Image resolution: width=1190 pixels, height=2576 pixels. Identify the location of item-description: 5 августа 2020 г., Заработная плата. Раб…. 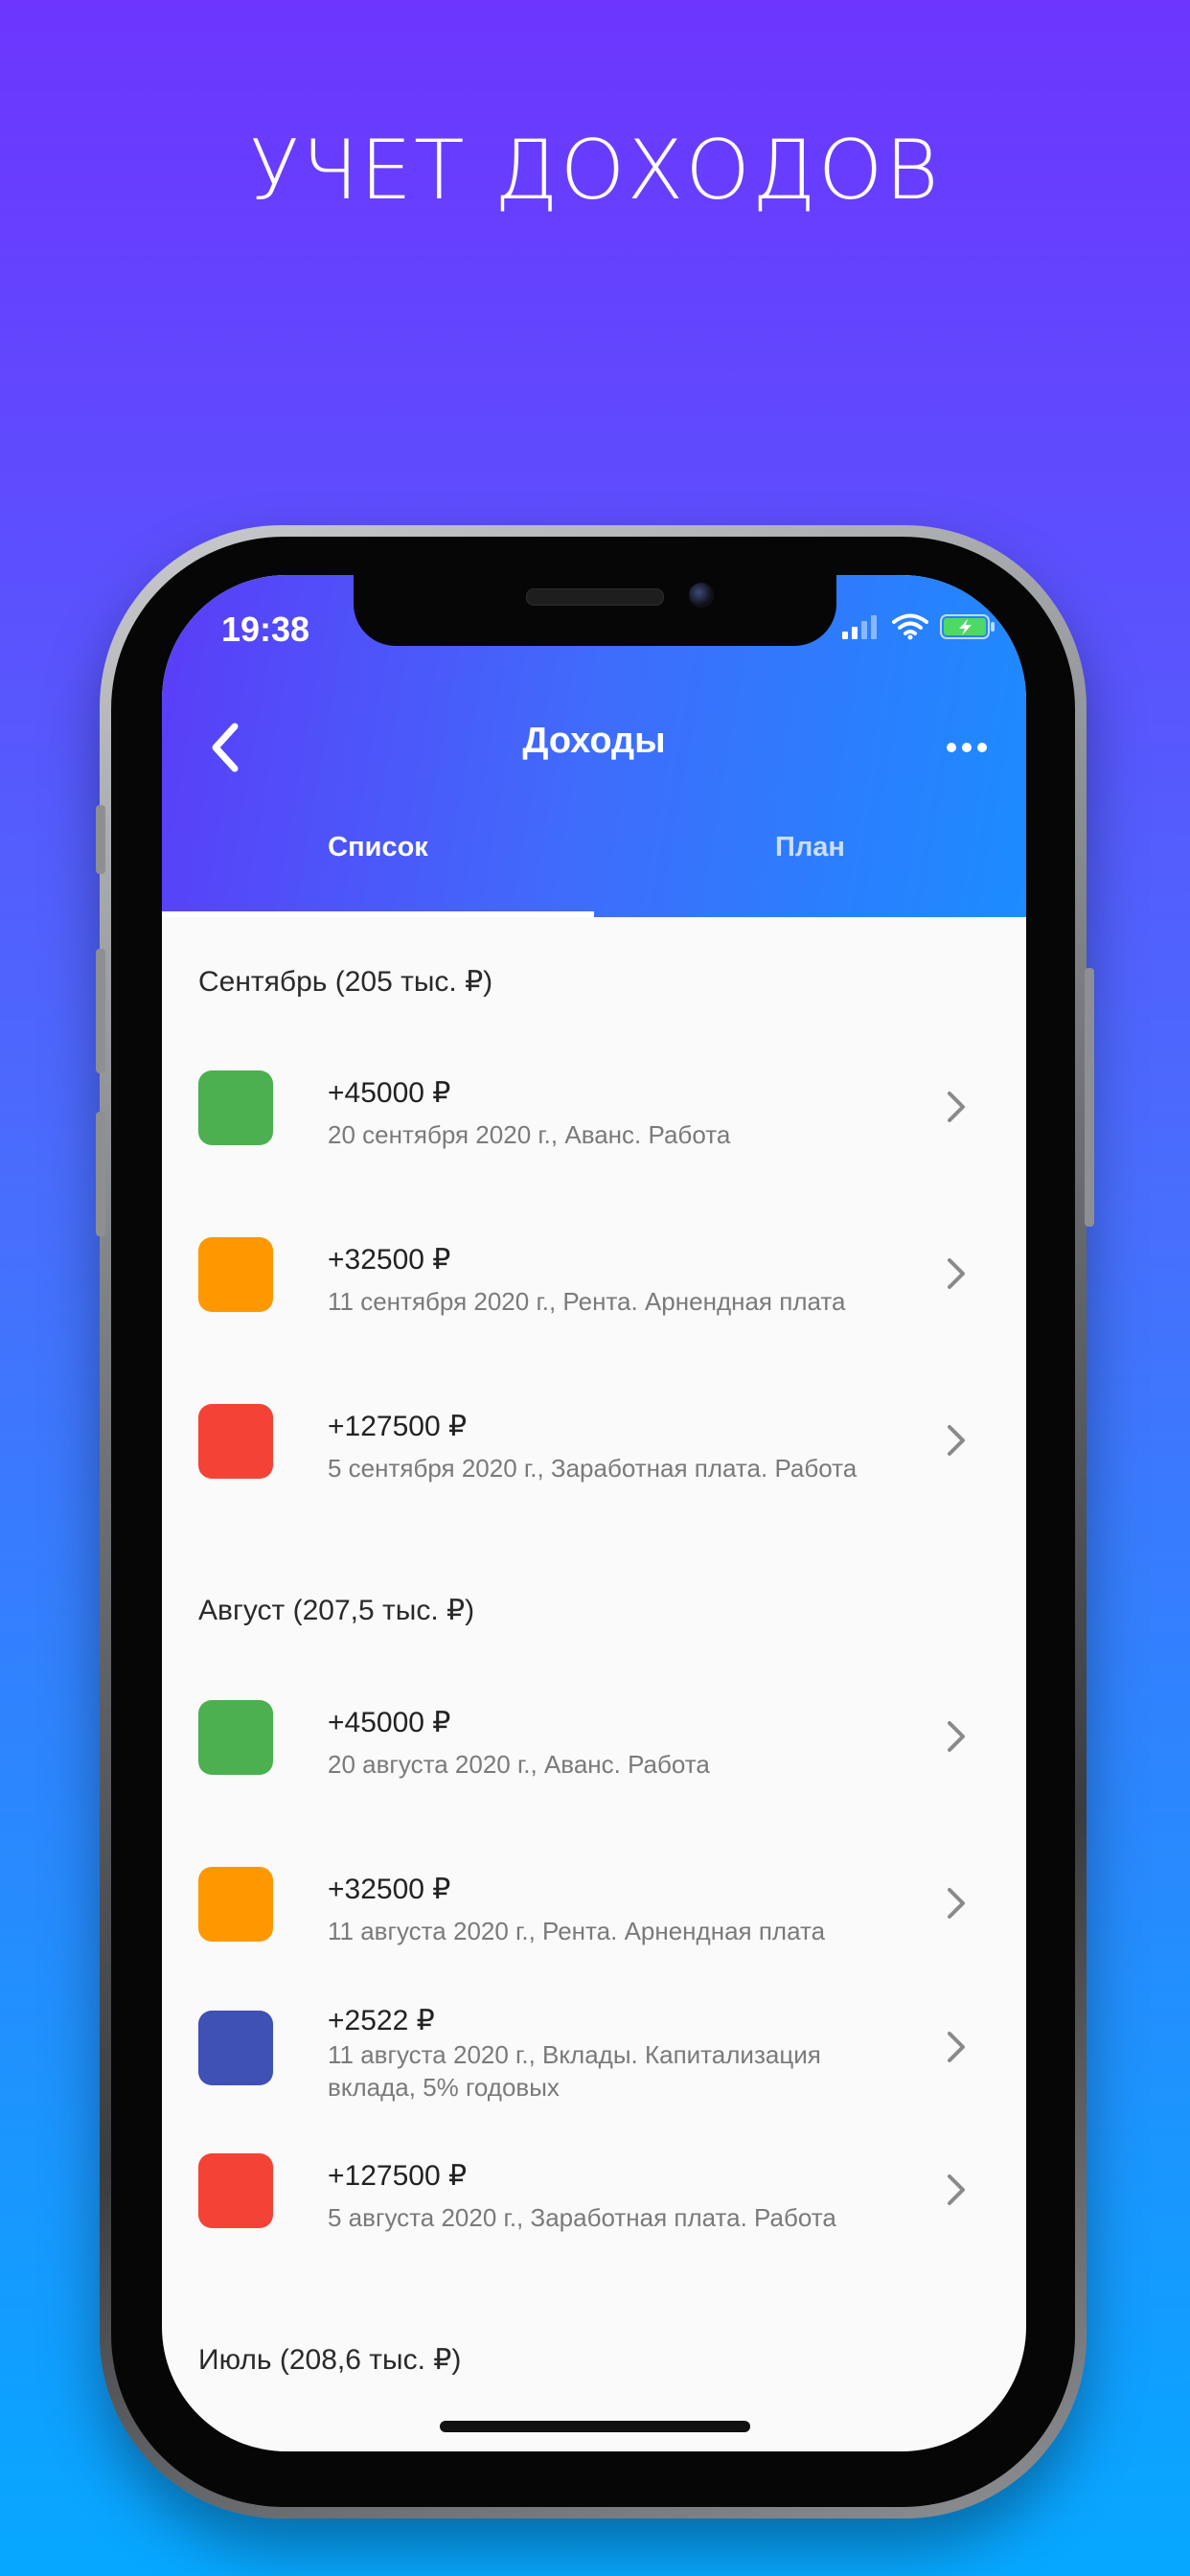
(582, 2217).